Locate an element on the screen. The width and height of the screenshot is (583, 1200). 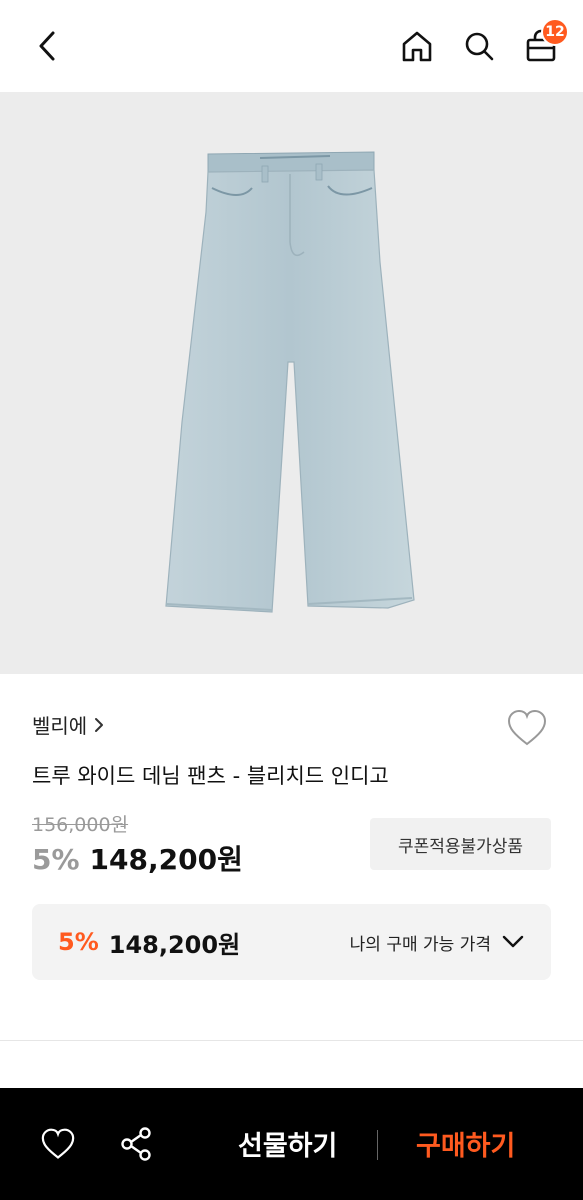
my-price-box: 5% 148,200원 나의 구매 가능 가격 is located at coordinates (291, 942).